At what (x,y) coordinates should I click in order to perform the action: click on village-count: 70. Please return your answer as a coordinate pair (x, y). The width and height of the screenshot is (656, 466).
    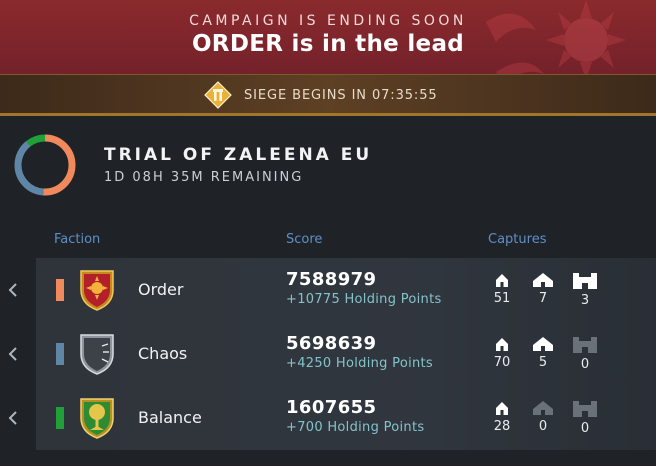
    Looking at the image, I should click on (502, 362).